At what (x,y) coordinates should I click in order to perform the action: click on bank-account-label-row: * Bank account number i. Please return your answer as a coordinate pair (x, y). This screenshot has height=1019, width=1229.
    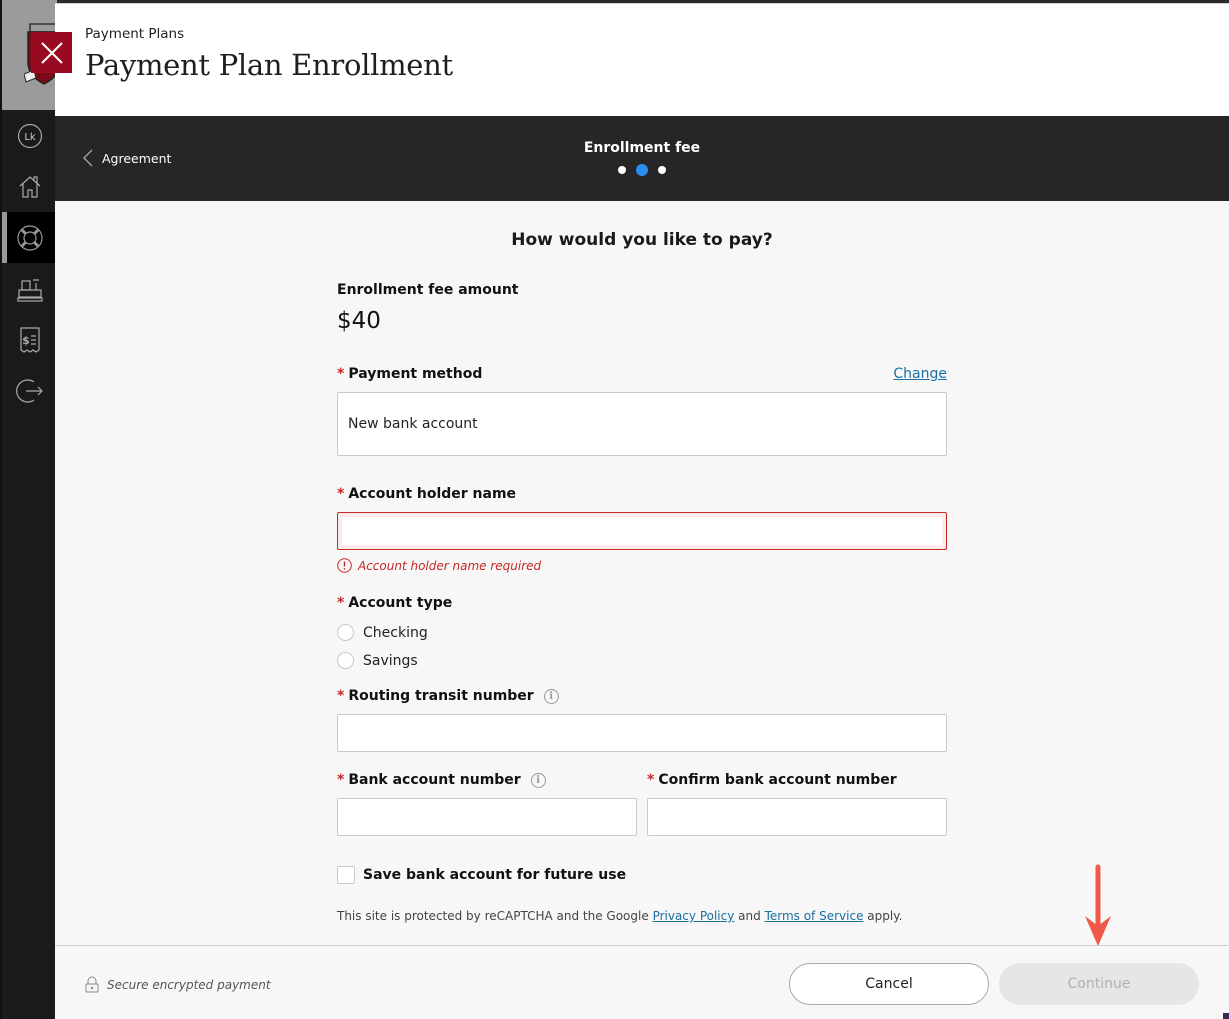
    Looking at the image, I should click on (441, 780).